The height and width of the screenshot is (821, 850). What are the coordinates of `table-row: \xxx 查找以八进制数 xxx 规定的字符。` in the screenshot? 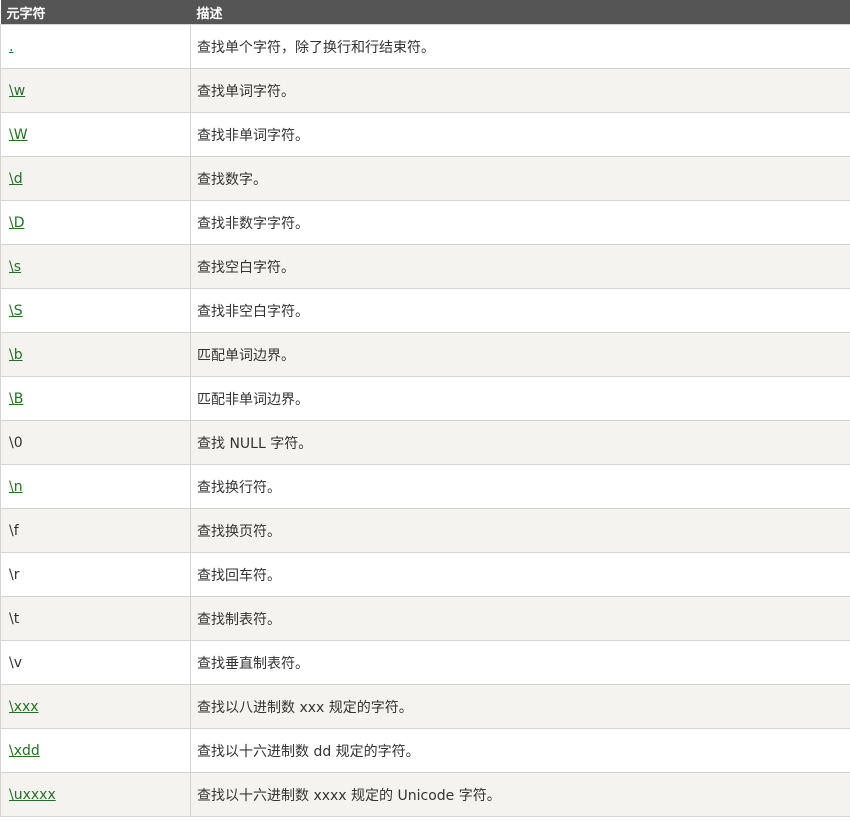 It's located at (425, 706).